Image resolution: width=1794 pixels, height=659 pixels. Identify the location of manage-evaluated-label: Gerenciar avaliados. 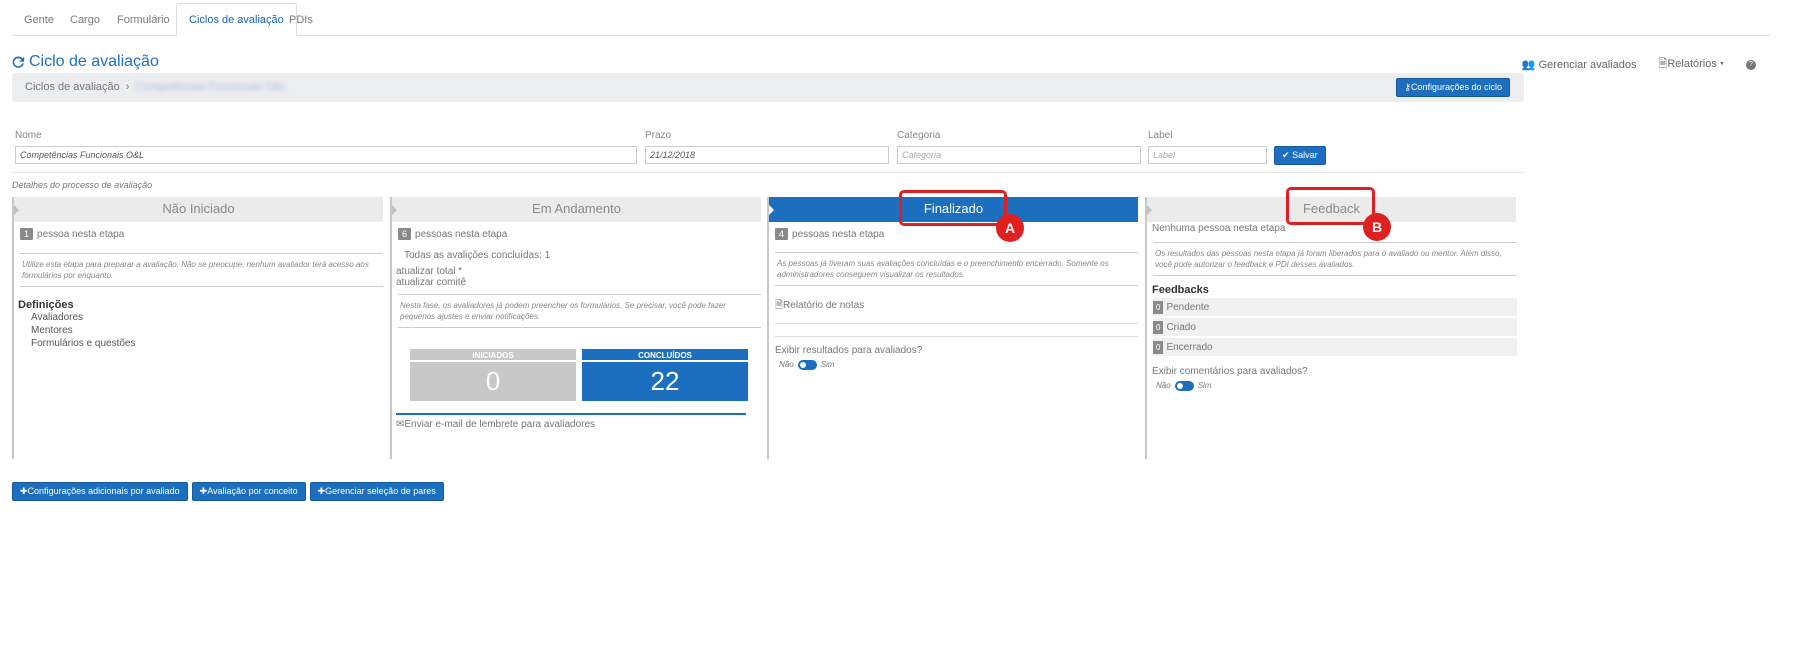
(1587, 65).